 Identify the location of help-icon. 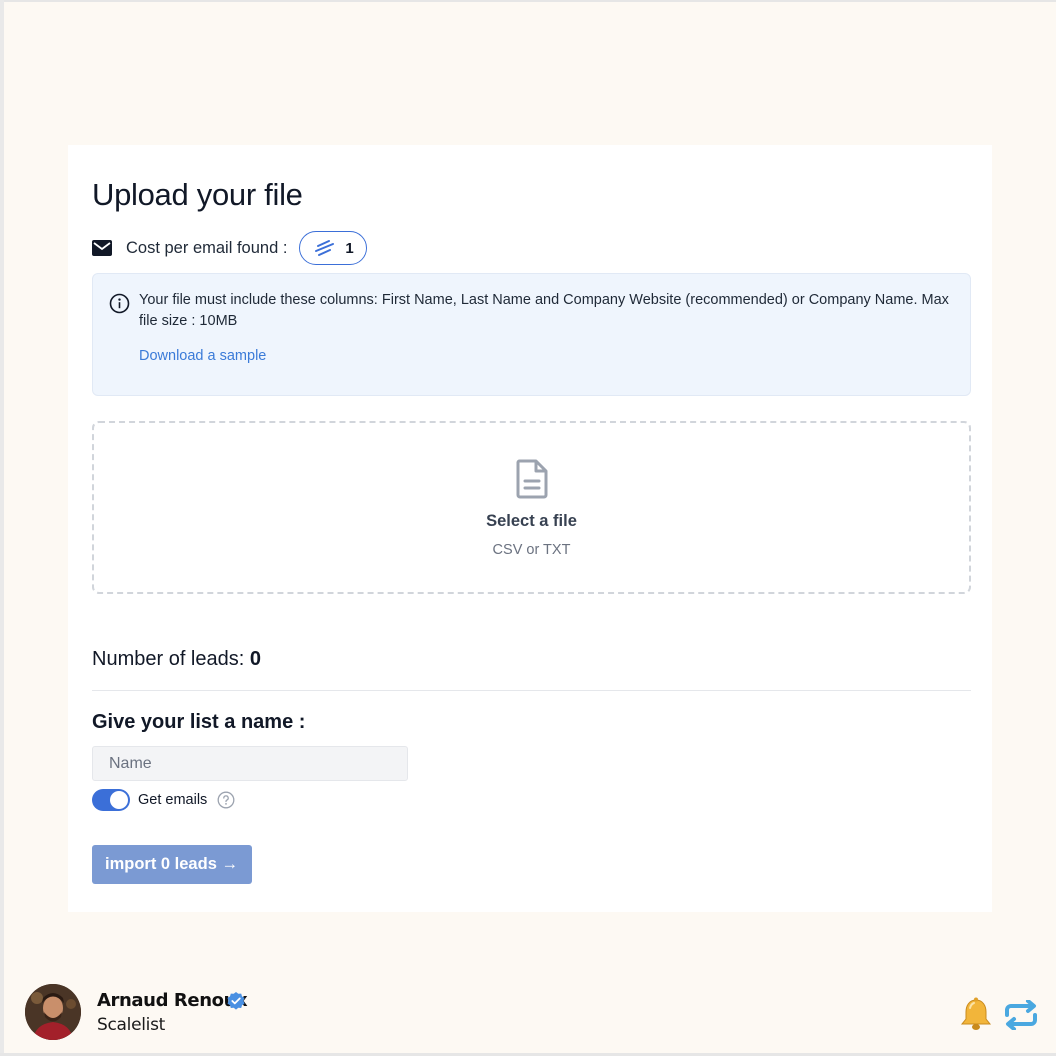
(226, 800).